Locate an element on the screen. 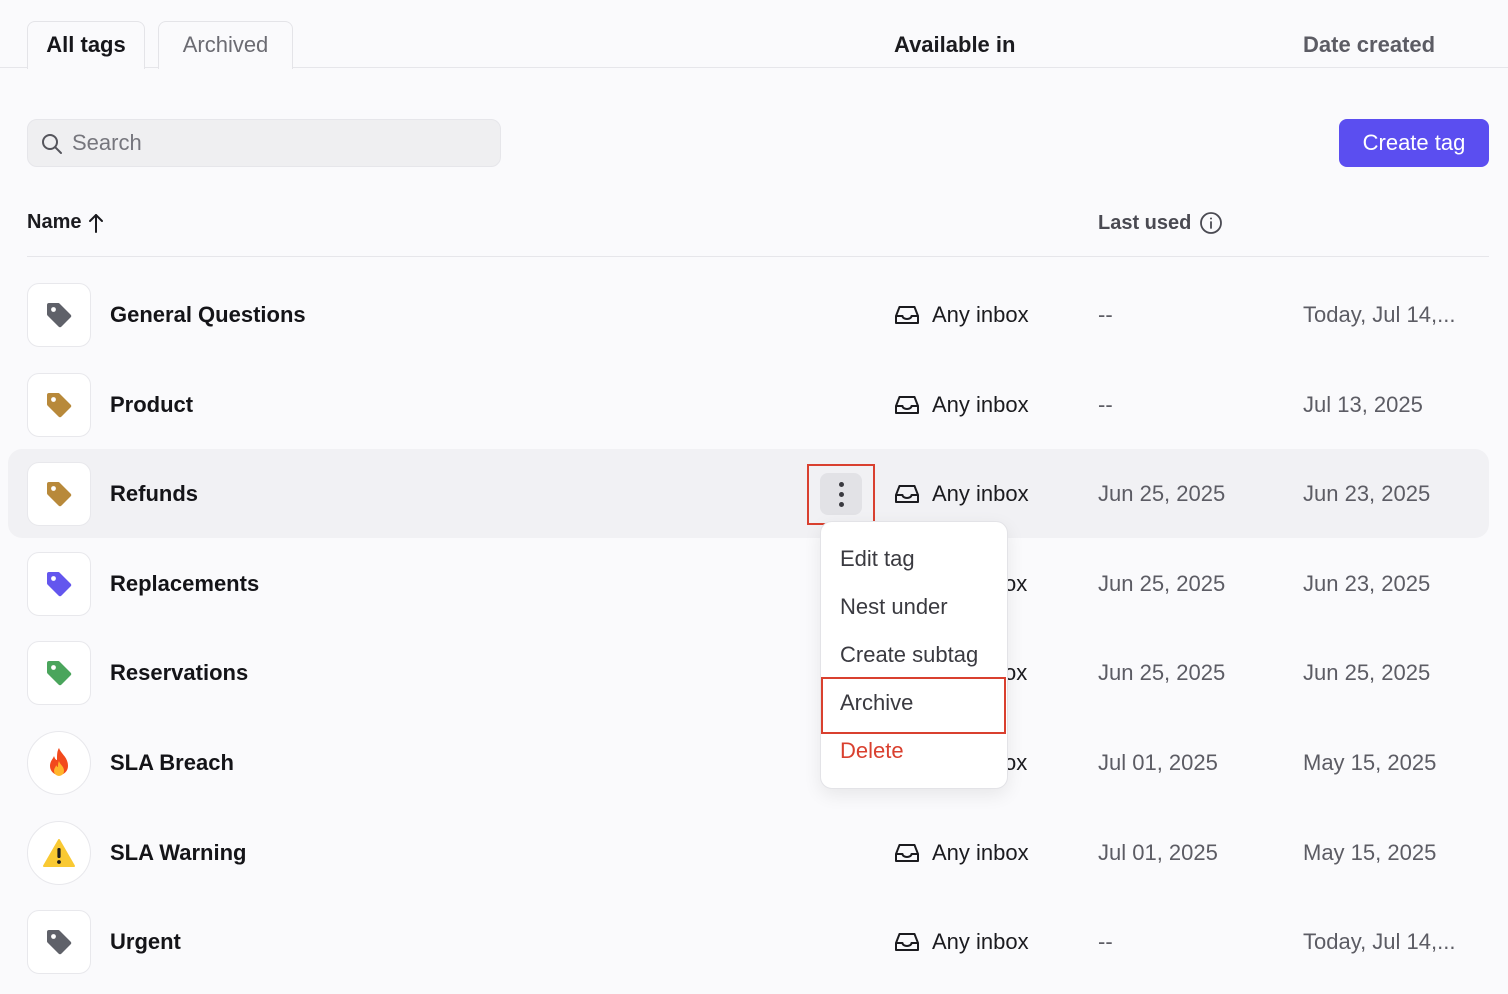 The width and height of the screenshot is (1508, 994). menu-item-create-subtag: Create subtag is located at coordinates (909, 655).